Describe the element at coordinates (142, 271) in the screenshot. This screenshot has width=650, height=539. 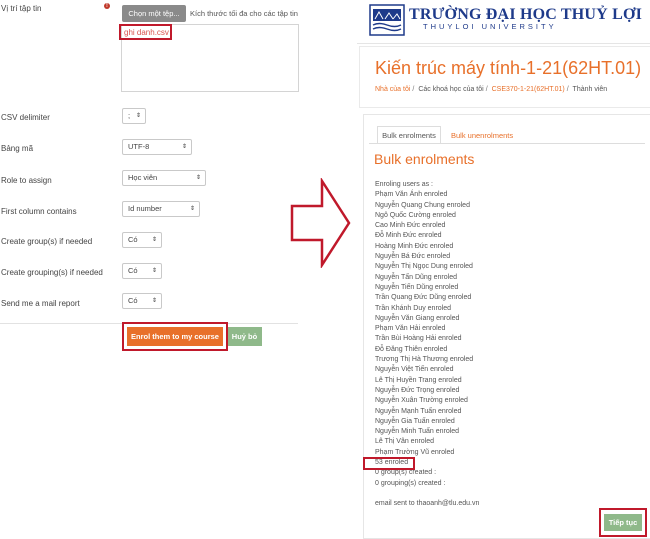
I see `create-groupings-select: Có ⇕` at that location.